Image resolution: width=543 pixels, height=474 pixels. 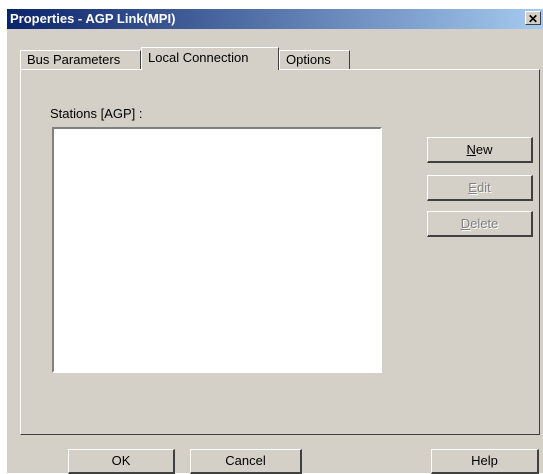 I want to click on edit-button-label: dit, so click(x=483, y=187).